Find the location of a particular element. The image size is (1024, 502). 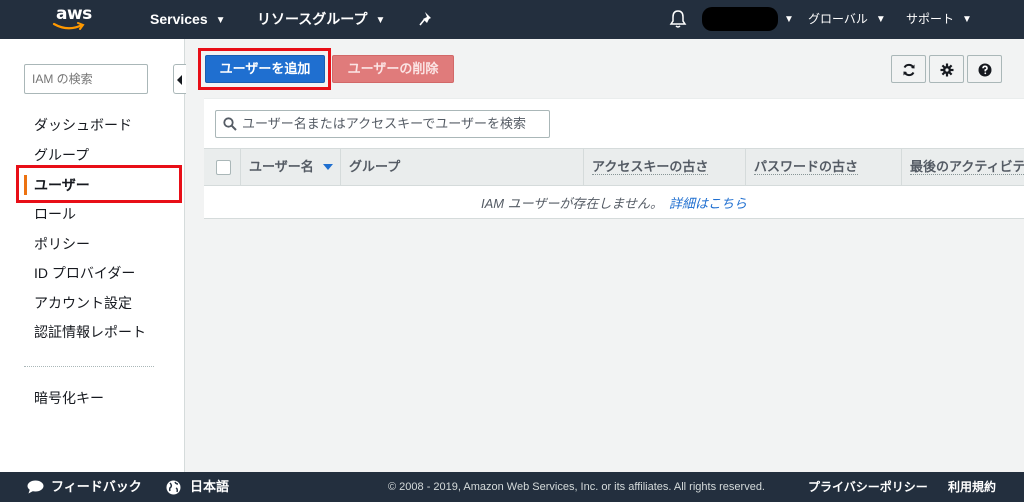

empty-table-message: IAM ユーザーが存在しません。 詳細はこちら is located at coordinates (614, 202).